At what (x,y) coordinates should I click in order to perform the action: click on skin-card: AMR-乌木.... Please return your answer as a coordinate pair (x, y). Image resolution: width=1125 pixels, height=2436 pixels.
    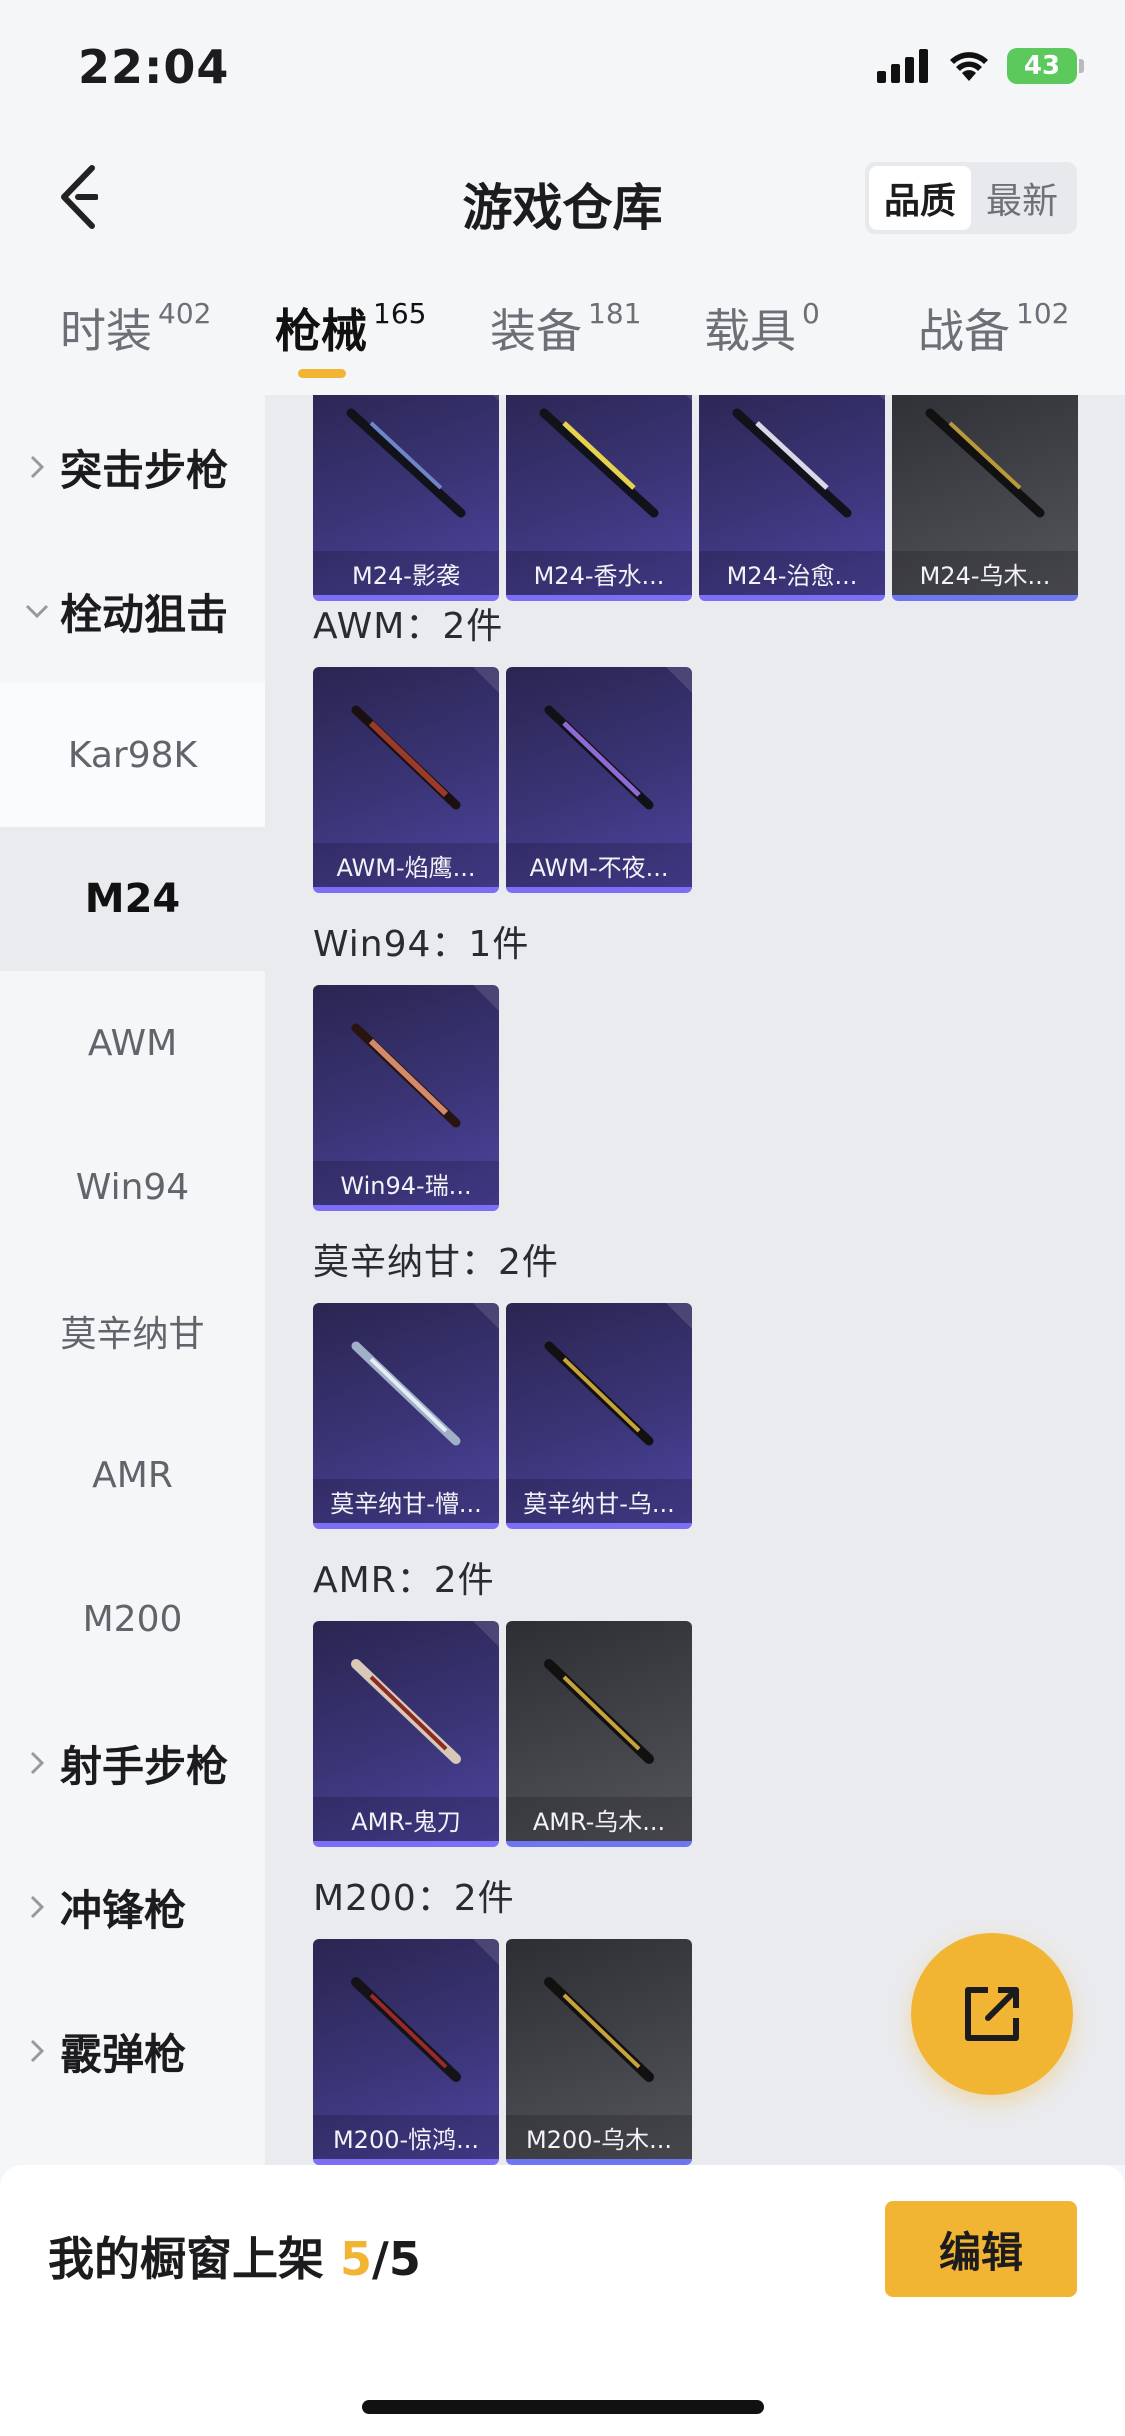
    Looking at the image, I should click on (599, 1734).